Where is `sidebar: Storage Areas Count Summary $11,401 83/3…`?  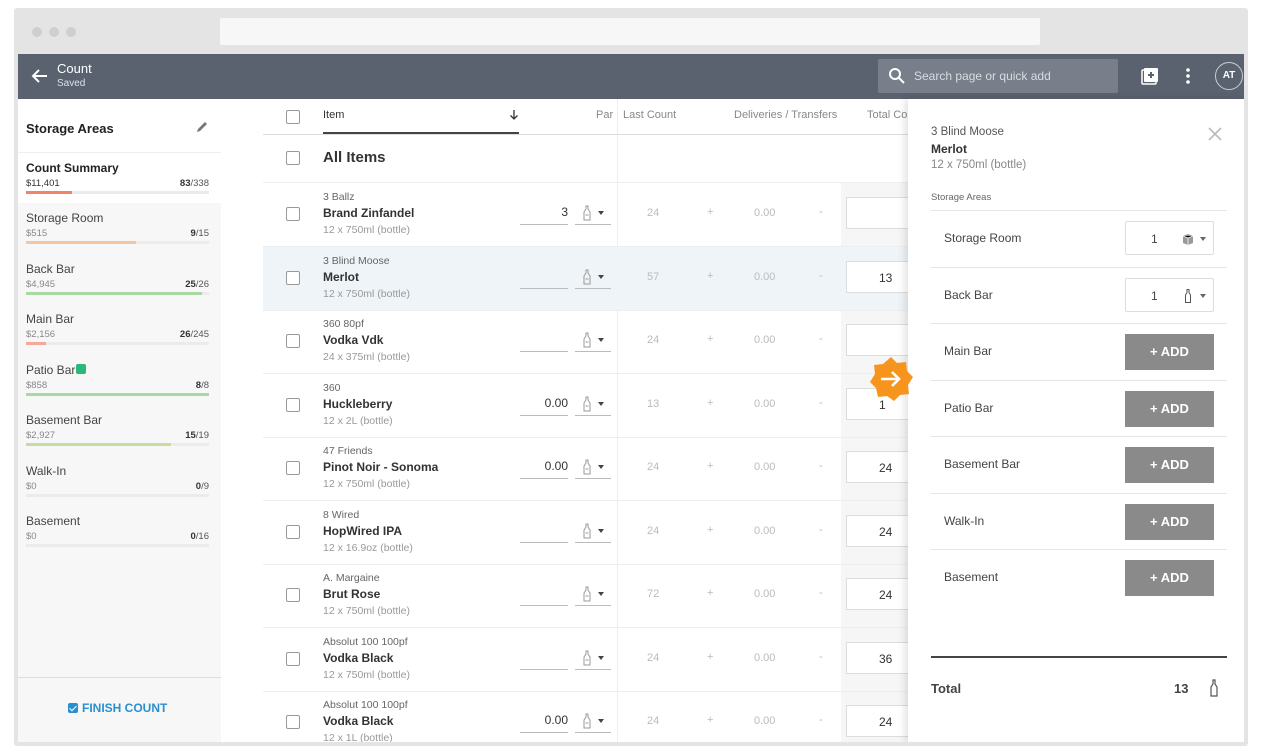 sidebar: Storage Areas Count Summary $11,401 83/3… is located at coordinates (119, 420).